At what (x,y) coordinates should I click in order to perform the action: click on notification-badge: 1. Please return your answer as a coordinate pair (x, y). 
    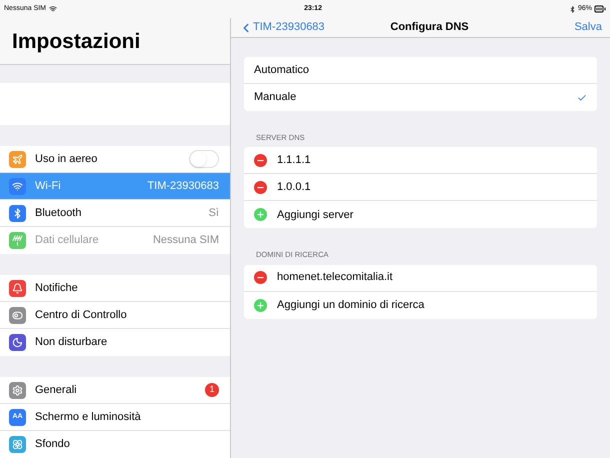
    Looking at the image, I should click on (212, 390).